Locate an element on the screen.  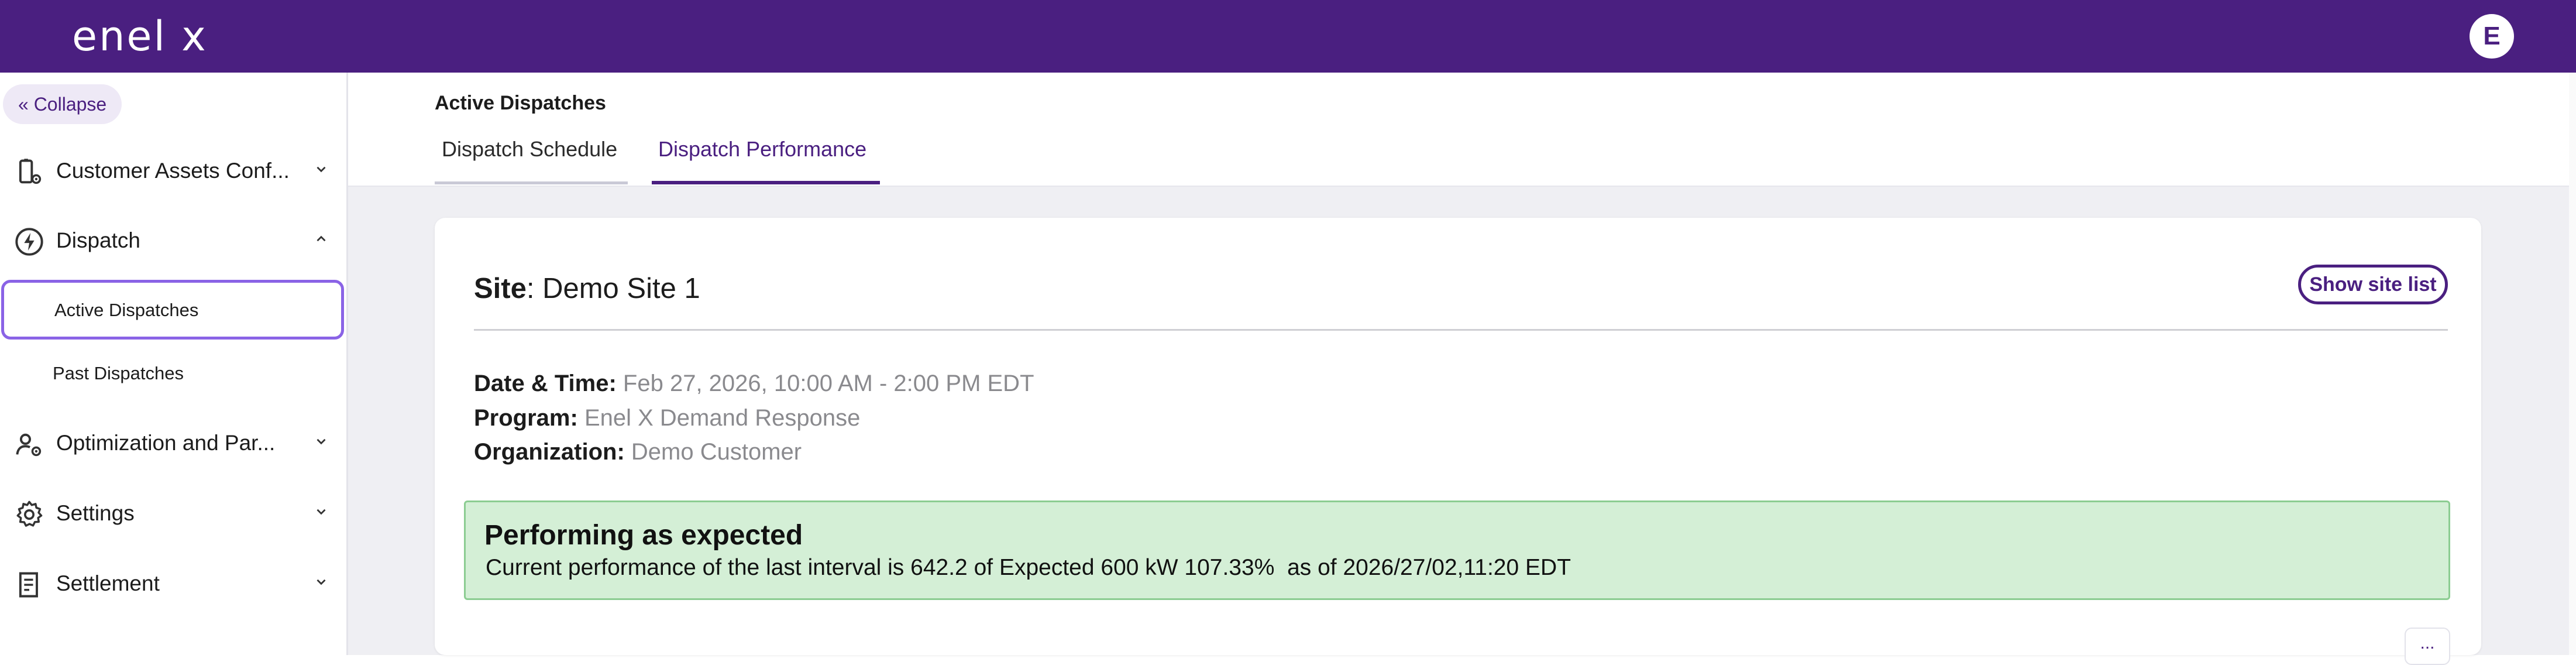
sidebar-subitem-label: Active Dispatches is located at coordinates (126, 310).